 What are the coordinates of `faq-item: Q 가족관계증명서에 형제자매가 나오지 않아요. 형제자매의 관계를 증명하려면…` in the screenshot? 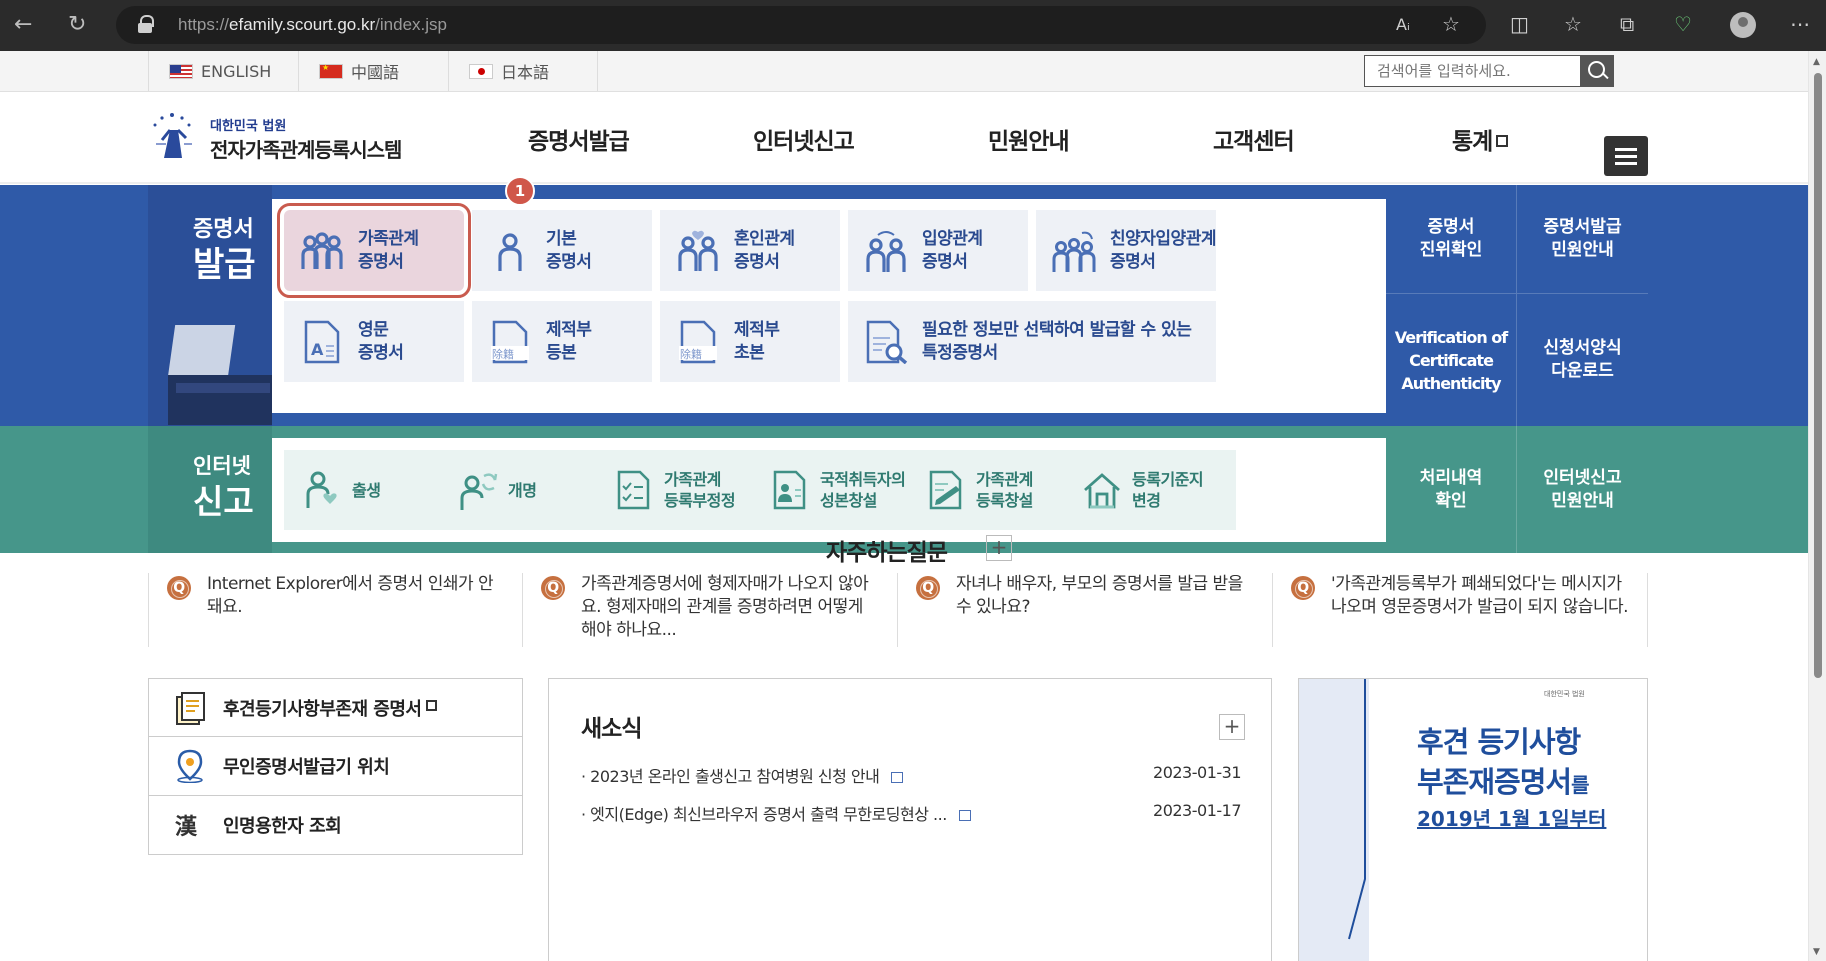 It's located at (710, 610).